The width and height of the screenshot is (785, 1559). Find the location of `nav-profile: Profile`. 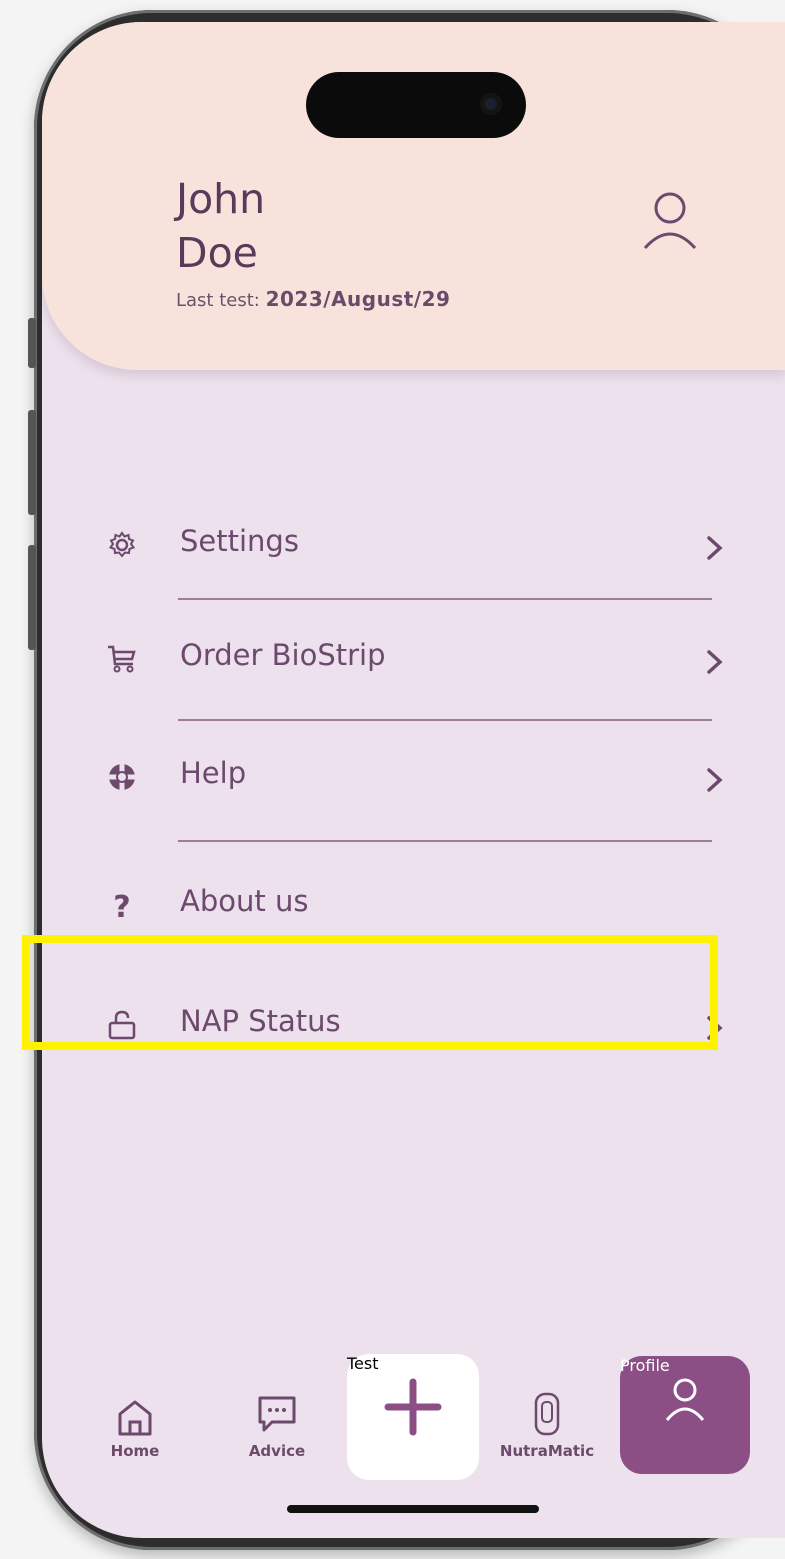

nav-profile: Profile is located at coordinates (685, 1415).